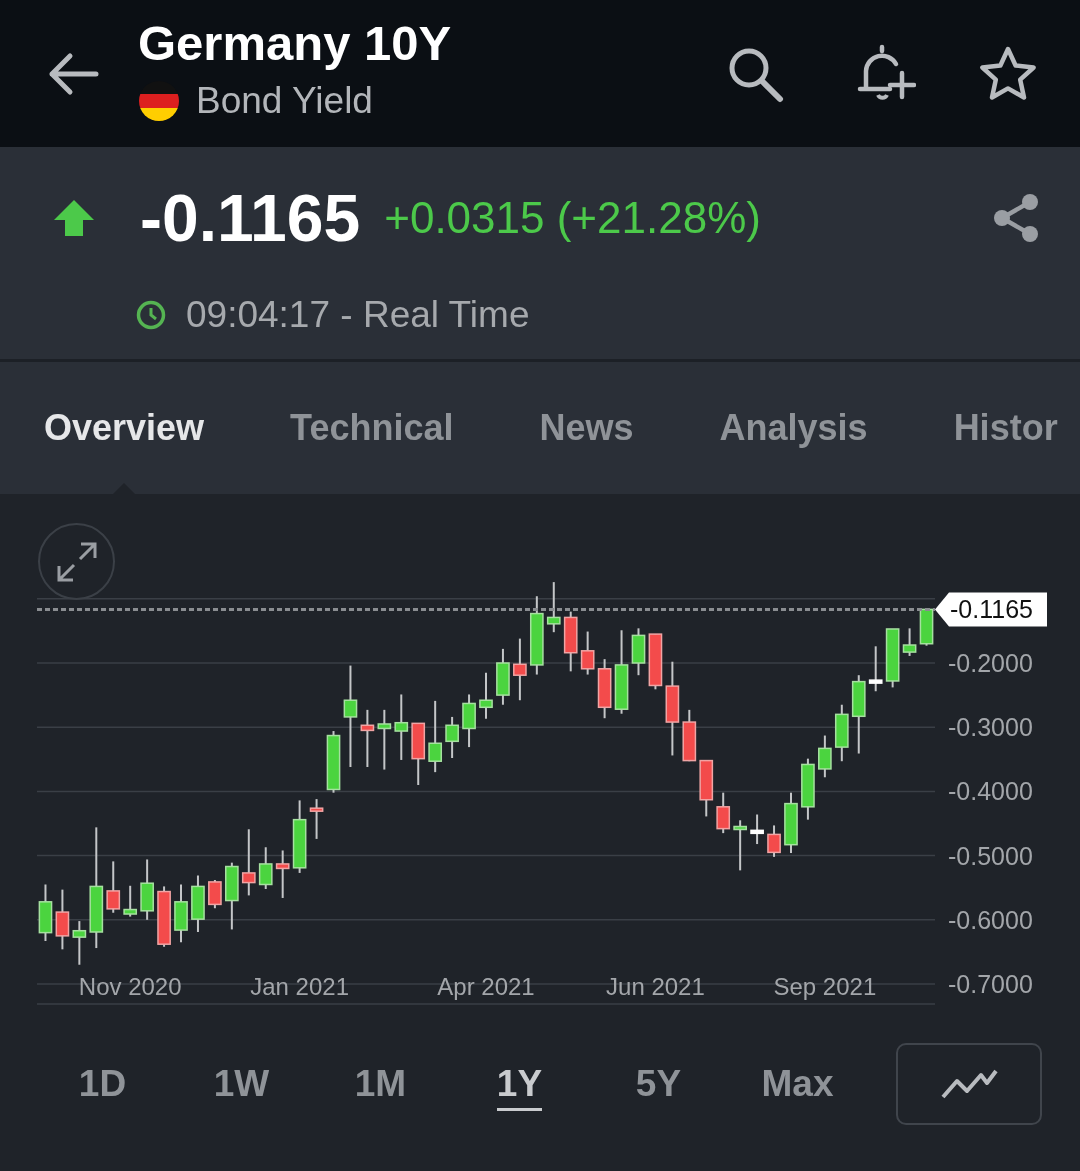  What do you see at coordinates (159, 101) in the screenshot?
I see `germany-flag-icon` at bounding box center [159, 101].